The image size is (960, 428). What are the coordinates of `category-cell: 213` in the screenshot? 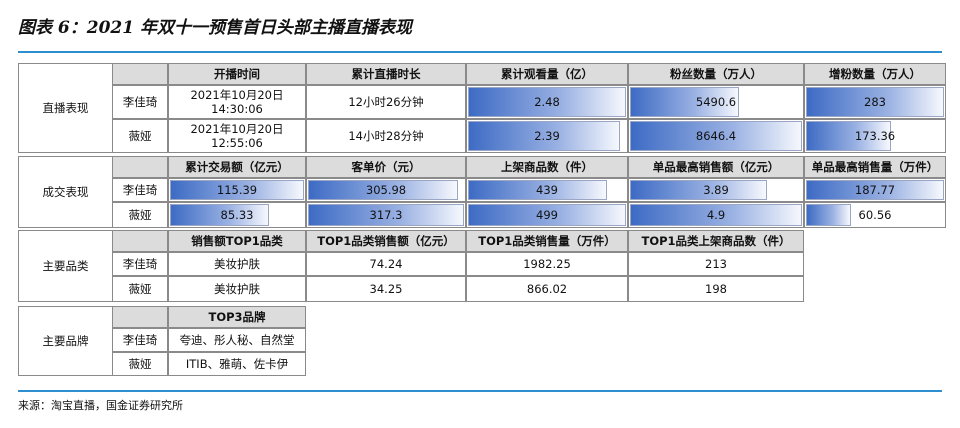 It's located at (716, 264).